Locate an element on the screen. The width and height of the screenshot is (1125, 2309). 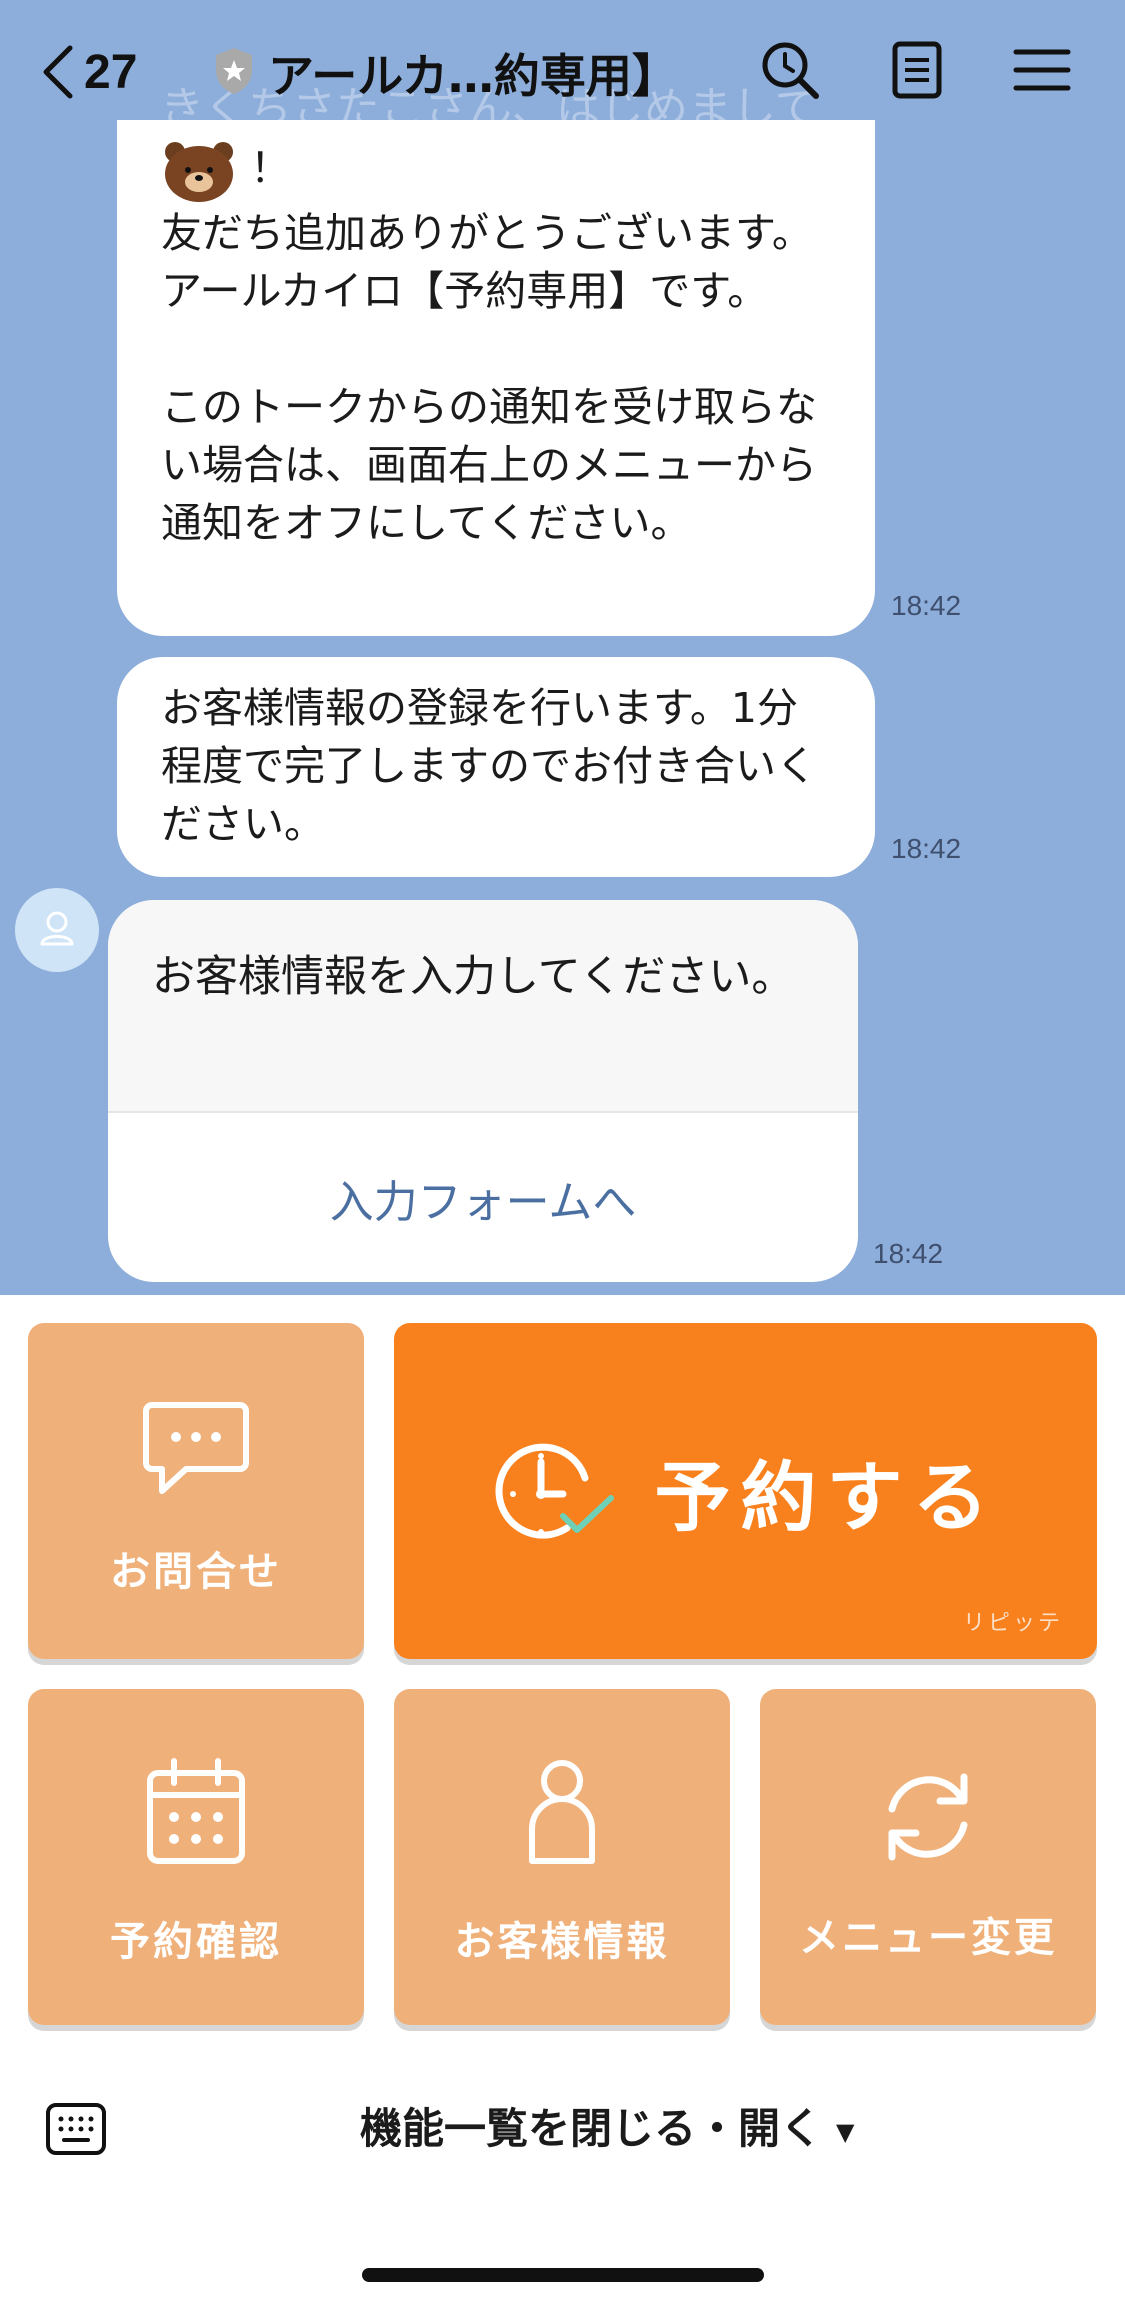
menu-toggle: 機能一覧を閉じる・開く ▼ is located at coordinates (607, 2125).